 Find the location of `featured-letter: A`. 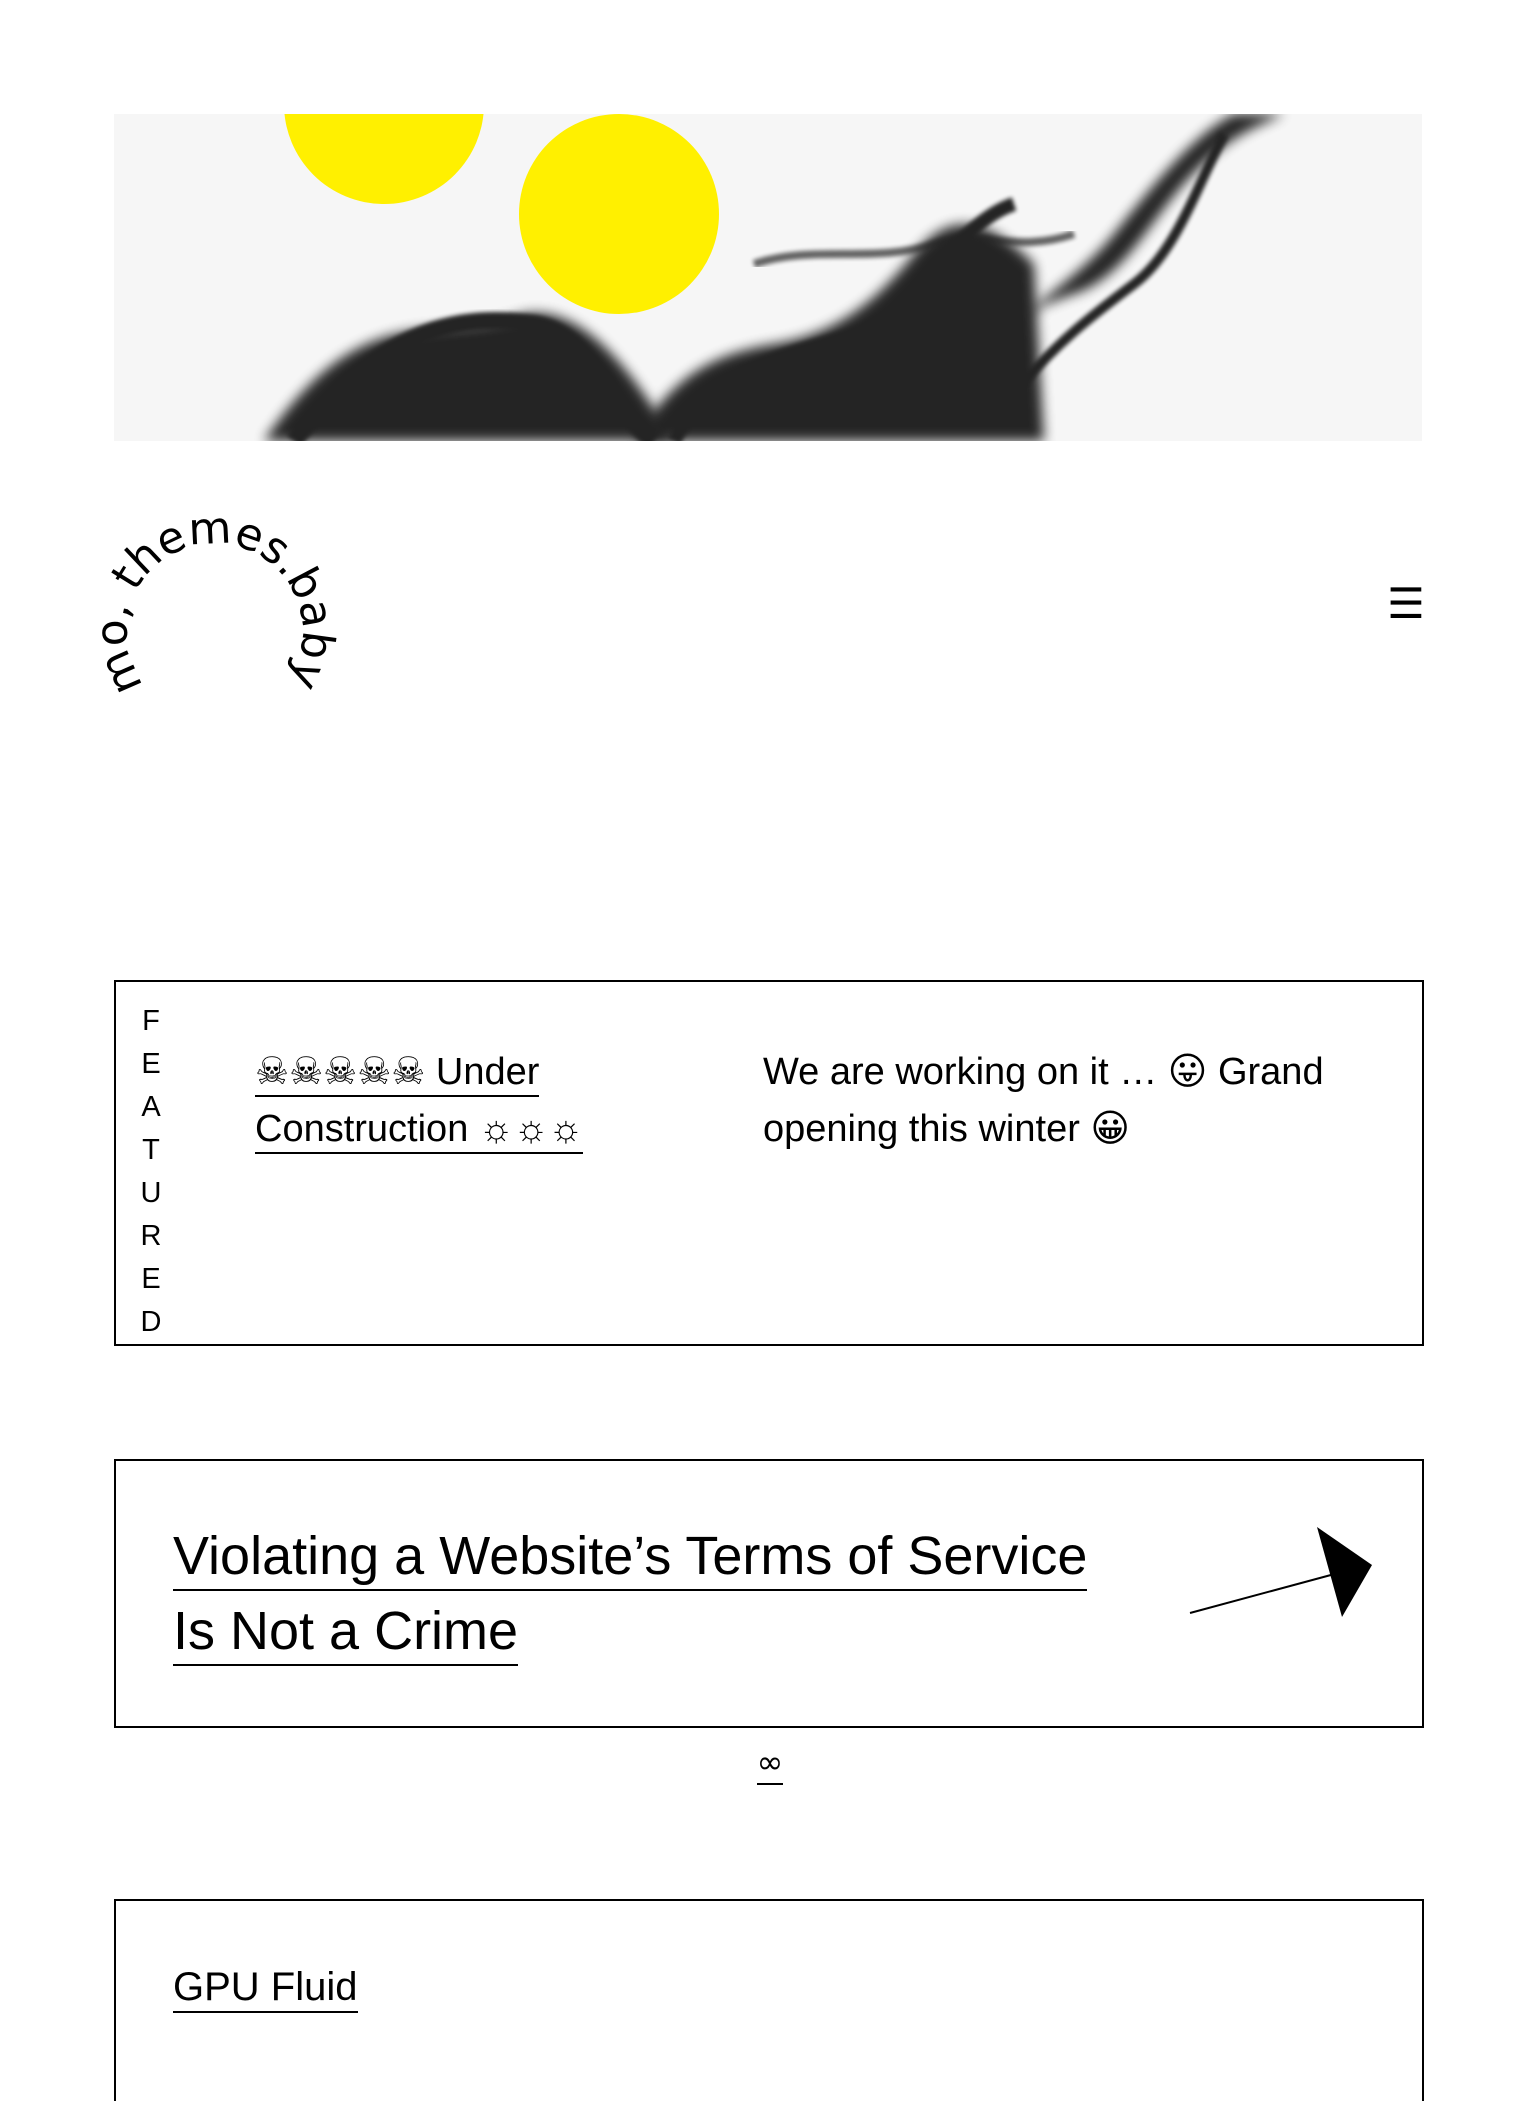

featured-letter: A is located at coordinates (151, 1107).